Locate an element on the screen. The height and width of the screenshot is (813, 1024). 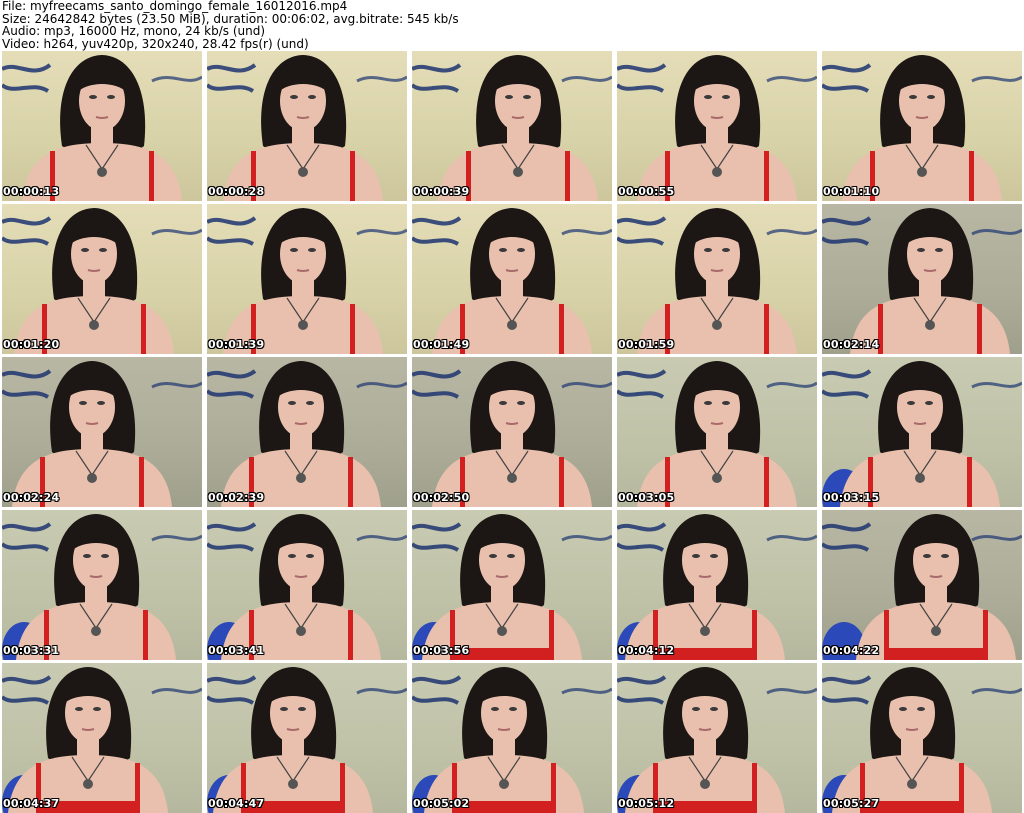
video-frame-thumbnail: 00:01:59 is located at coordinates (717, 279).